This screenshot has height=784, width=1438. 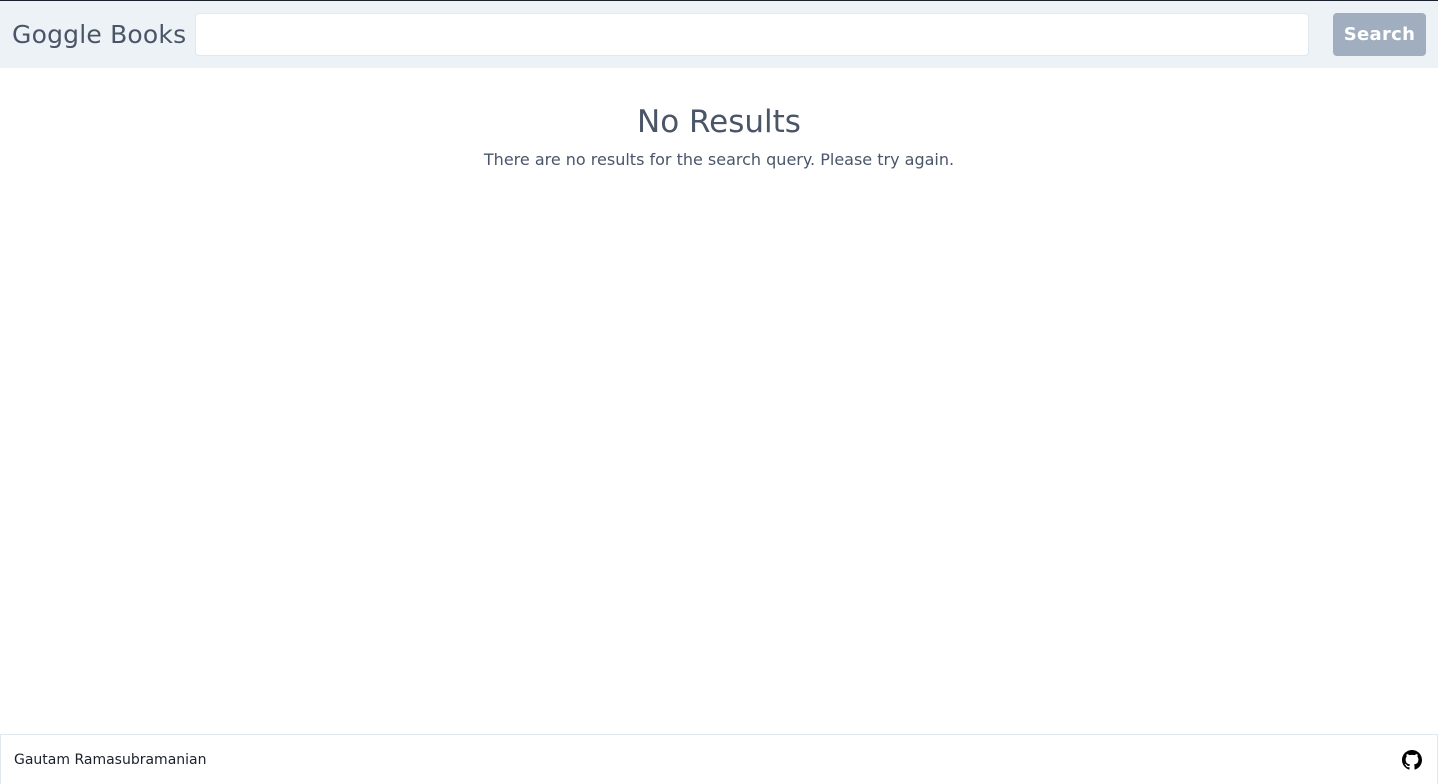 What do you see at coordinates (99, 35) in the screenshot?
I see `brand-title: Goggle Books` at bounding box center [99, 35].